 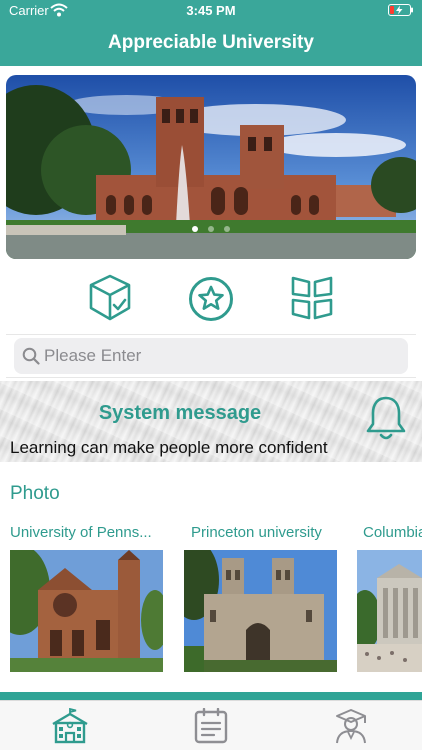 I want to click on photo-card-title: Princeton university, so click(x=256, y=532).